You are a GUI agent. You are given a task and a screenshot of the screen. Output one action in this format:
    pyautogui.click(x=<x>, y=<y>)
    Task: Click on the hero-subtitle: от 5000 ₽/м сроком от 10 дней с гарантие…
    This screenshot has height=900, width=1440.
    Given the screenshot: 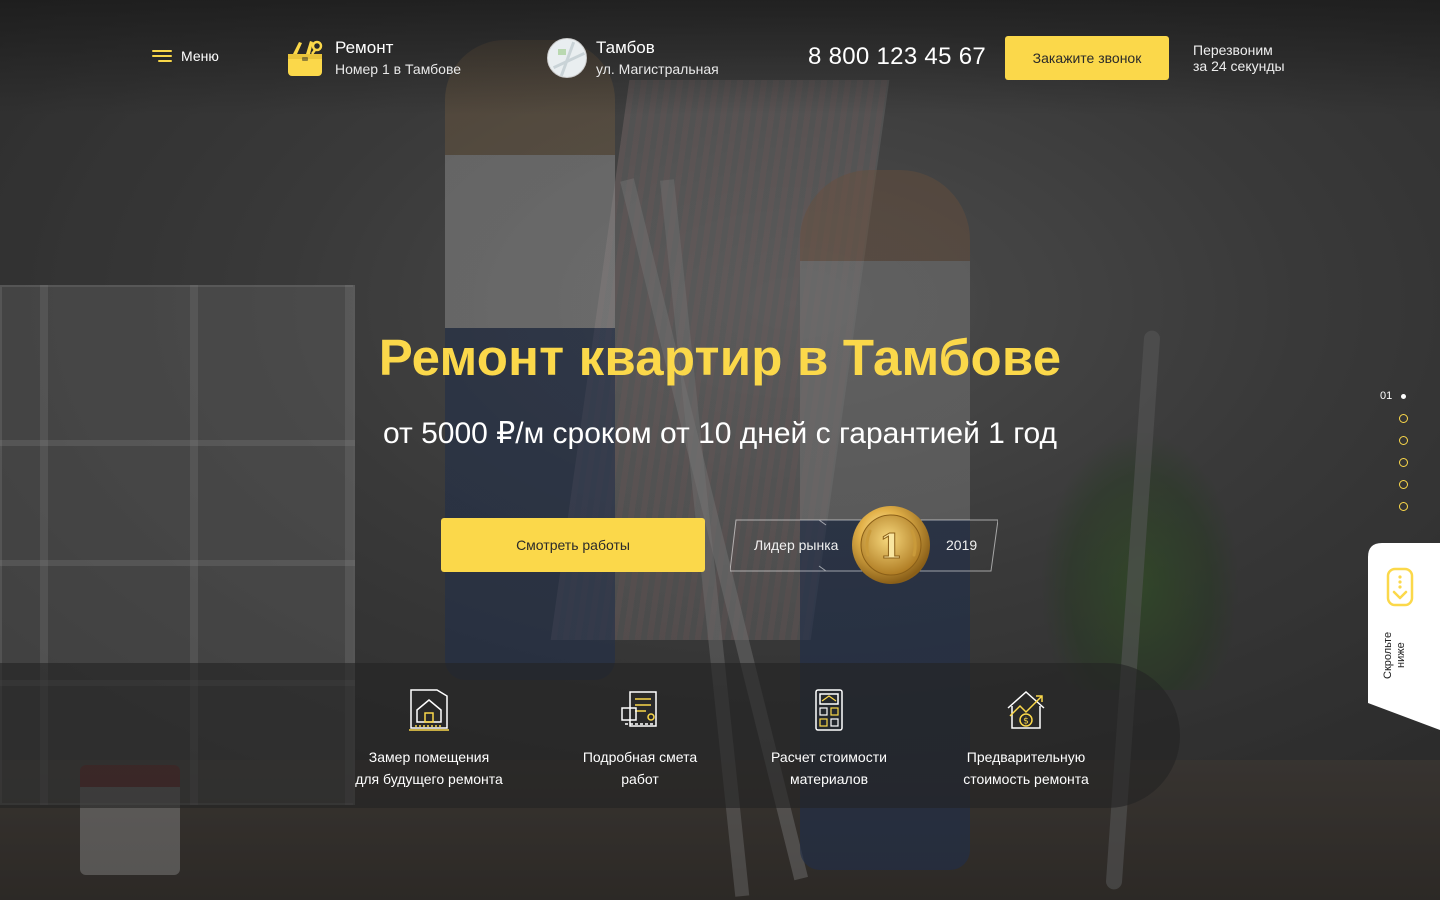 What is the action you would take?
    pyautogui.click(x=720, y=433)
    